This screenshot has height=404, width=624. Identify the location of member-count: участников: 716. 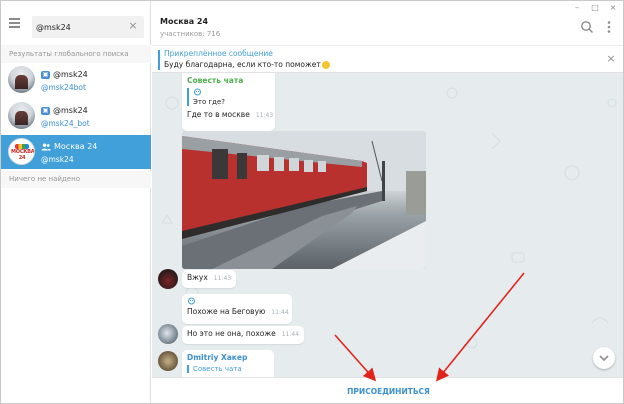
(190, 34).